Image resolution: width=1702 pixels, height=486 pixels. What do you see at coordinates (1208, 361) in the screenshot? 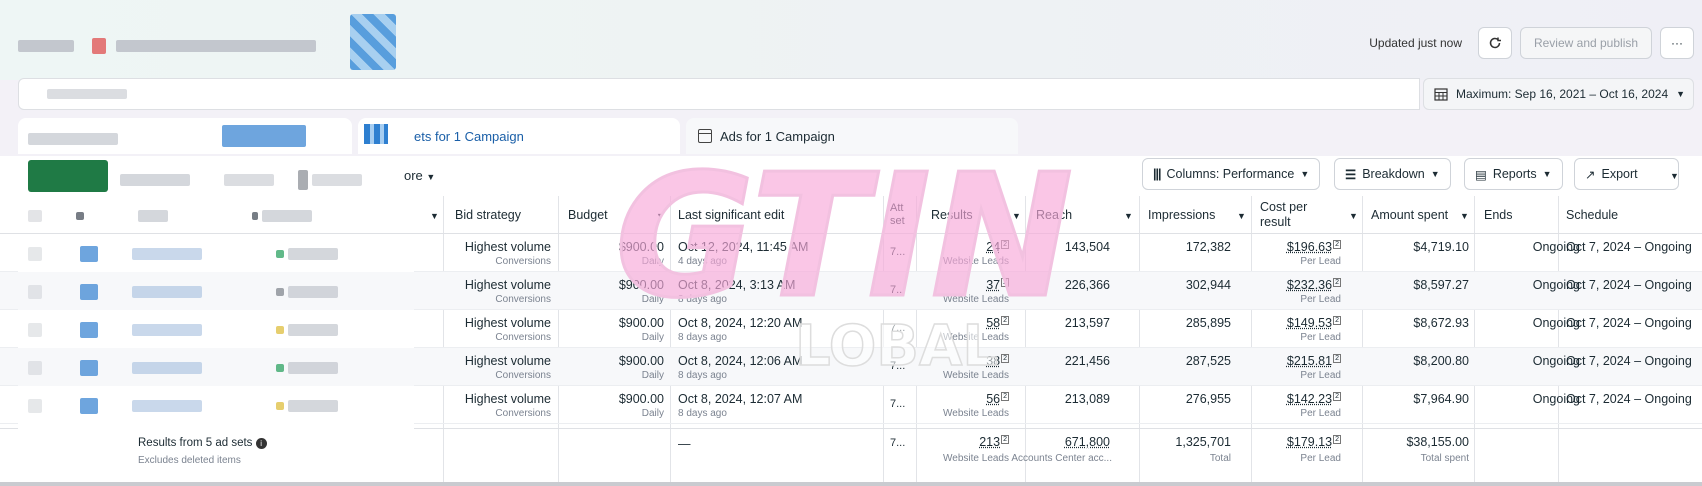
I see `impressions: 287,525` at bounding box center [1208, 361].